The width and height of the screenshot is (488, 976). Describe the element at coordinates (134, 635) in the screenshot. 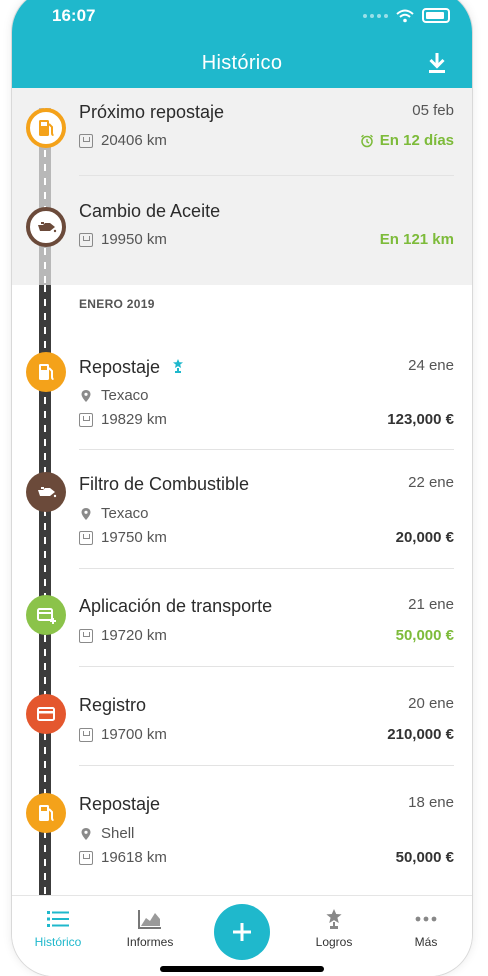

I see `km-value: 19720 km` at that location.